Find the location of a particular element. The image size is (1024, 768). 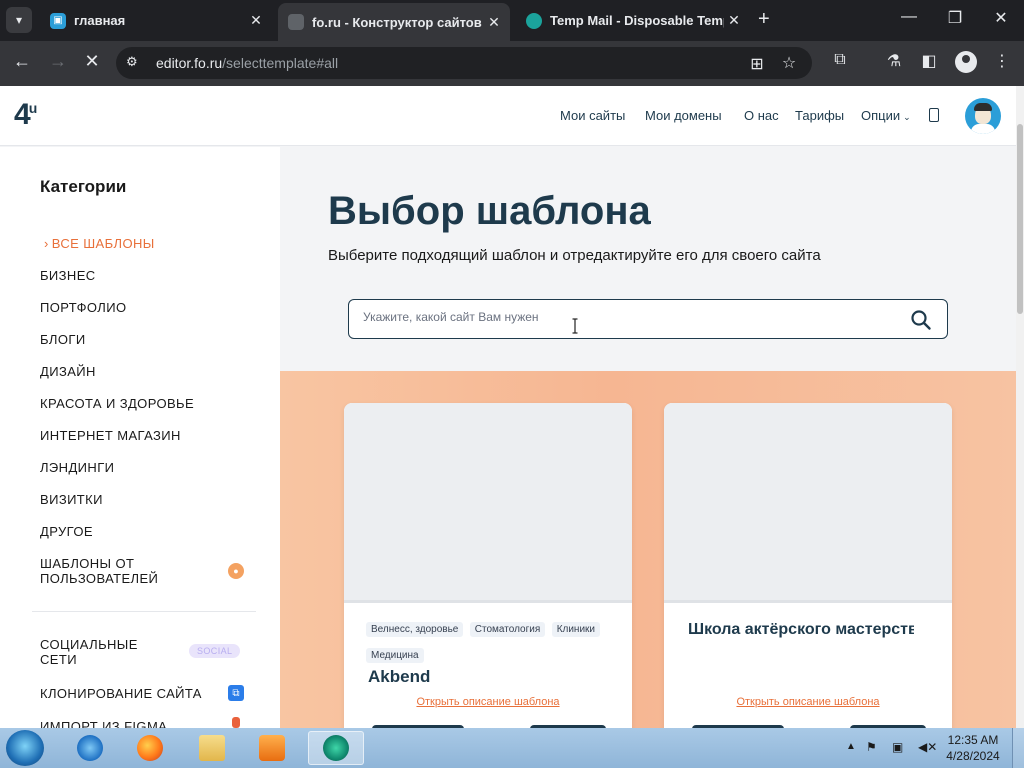

category-label: СОЦИАЛЬНЫЕ is located at coordinates (89, 644).